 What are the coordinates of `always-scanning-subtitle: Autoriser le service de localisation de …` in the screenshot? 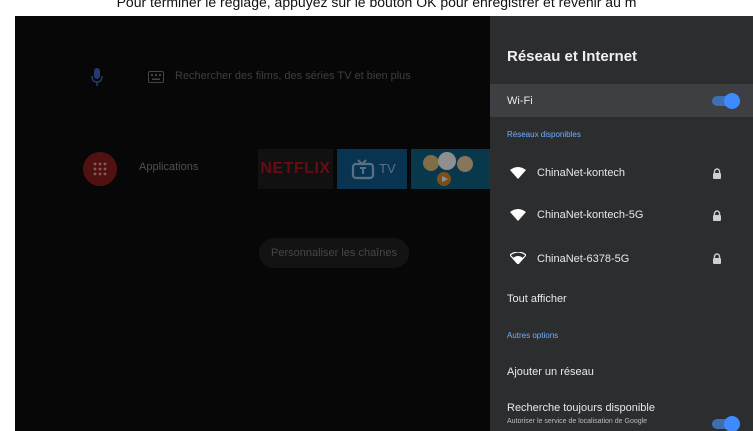 It's located at (577, 421).